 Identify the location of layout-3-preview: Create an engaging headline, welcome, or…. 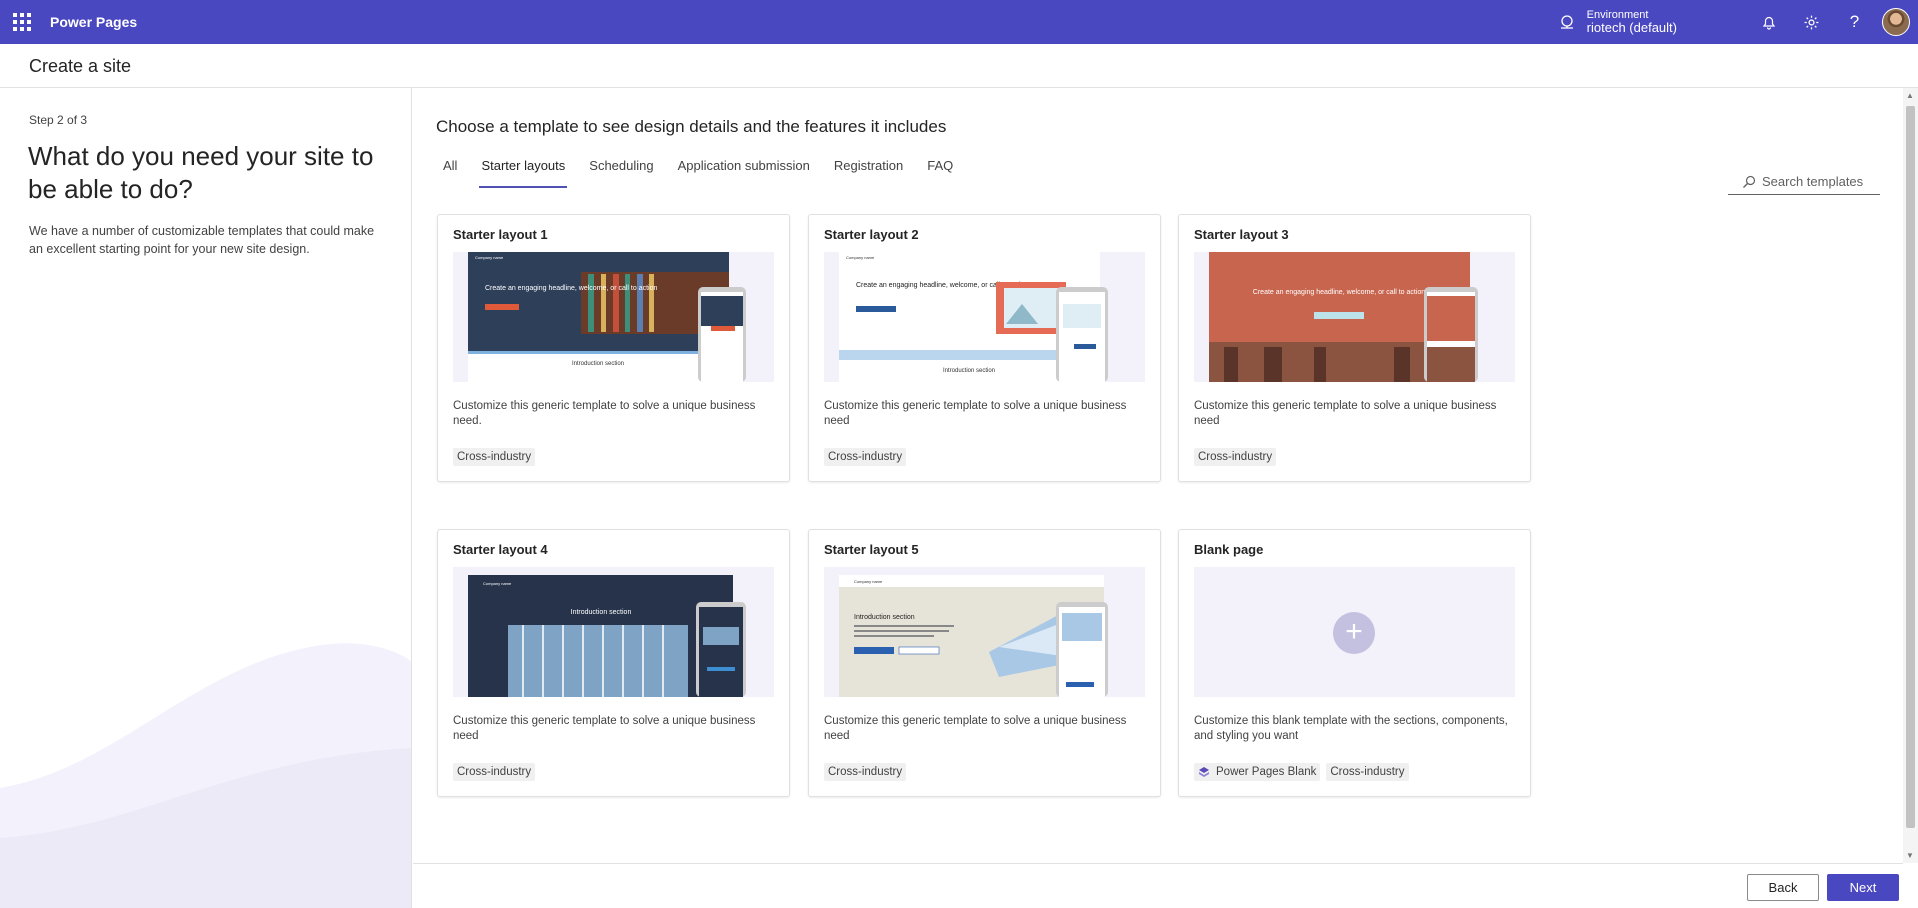
(1343, 317).